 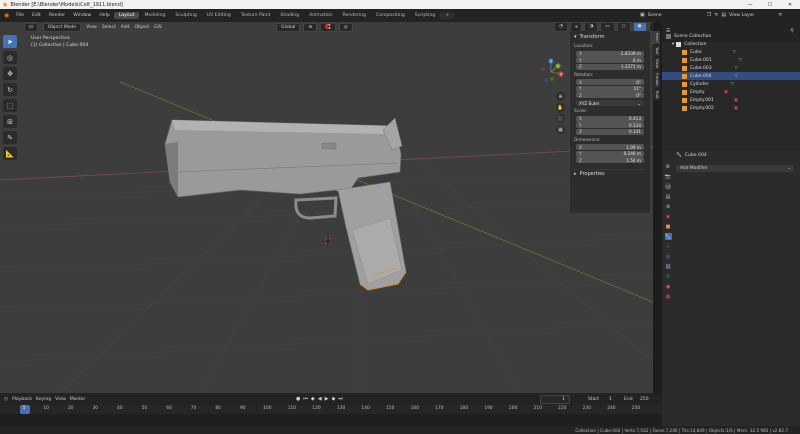 What do you see at coordinates (668, 206) in the screenshot?
I see `scene-props-icon: ⊛` at bounding box center [668, 206].